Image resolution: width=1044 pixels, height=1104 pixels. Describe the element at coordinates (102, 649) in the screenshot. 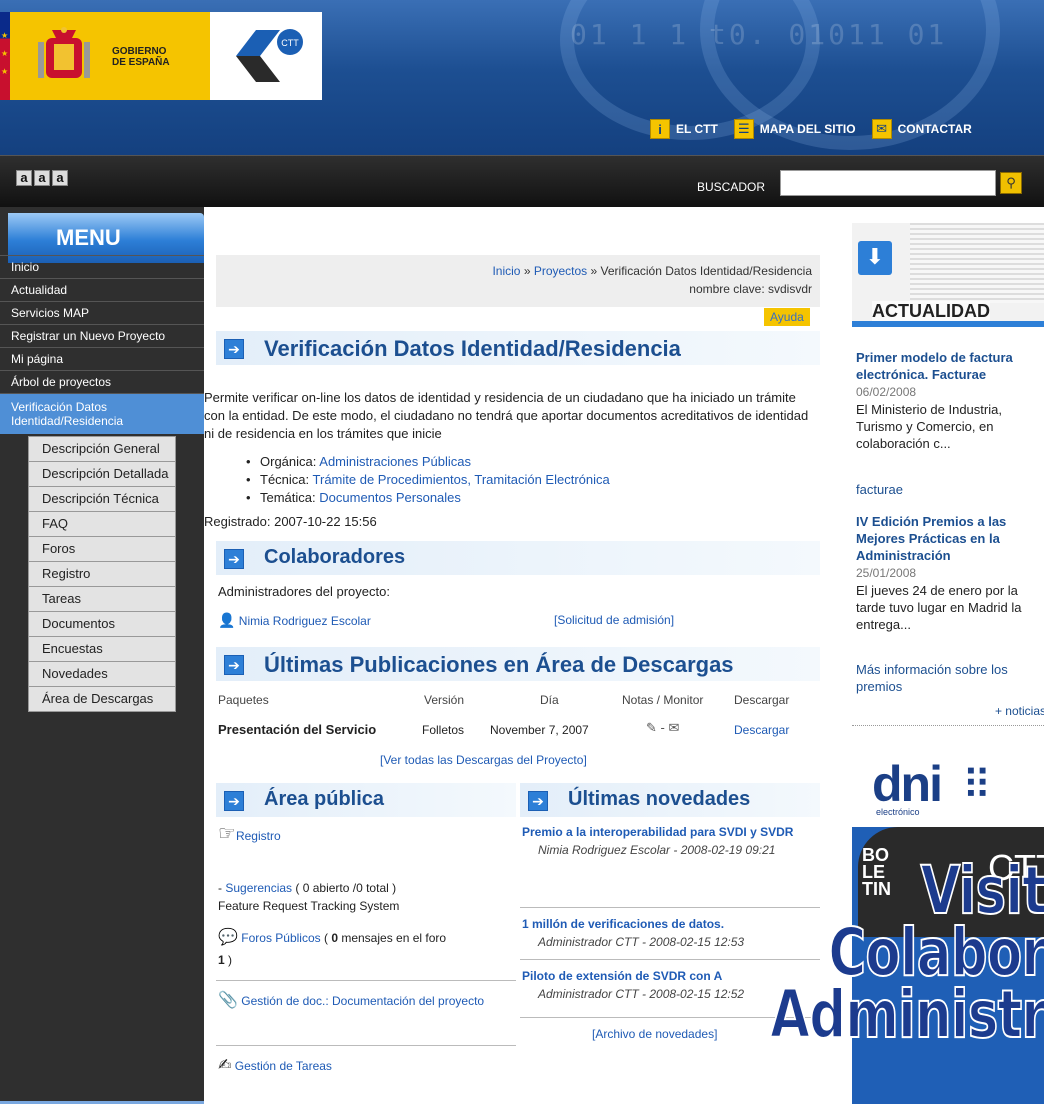

I see `subitem-encuestas: Encuestas` at that location.